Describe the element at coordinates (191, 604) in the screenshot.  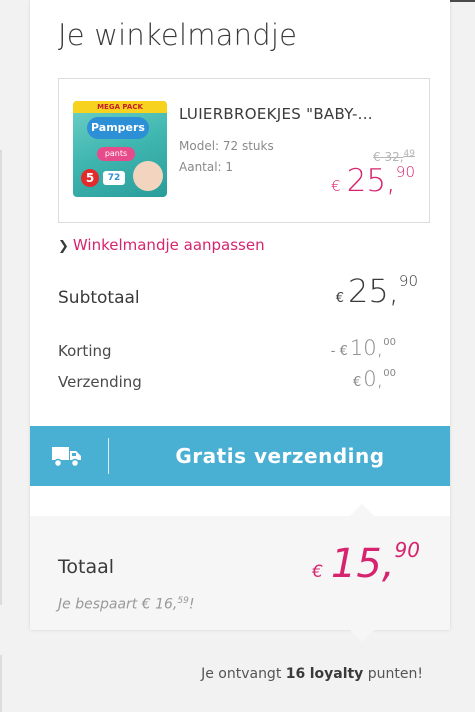
I see `savings-suffix: !` at that location.